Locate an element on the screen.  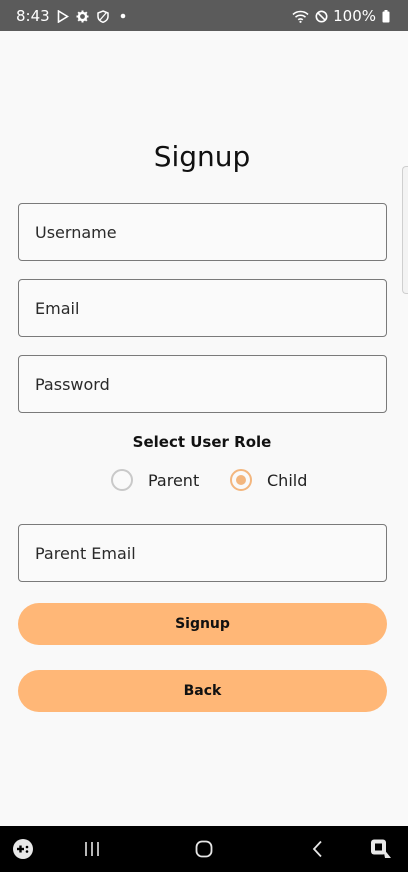
radio-selected-dot is located at coordinates (241, 480).